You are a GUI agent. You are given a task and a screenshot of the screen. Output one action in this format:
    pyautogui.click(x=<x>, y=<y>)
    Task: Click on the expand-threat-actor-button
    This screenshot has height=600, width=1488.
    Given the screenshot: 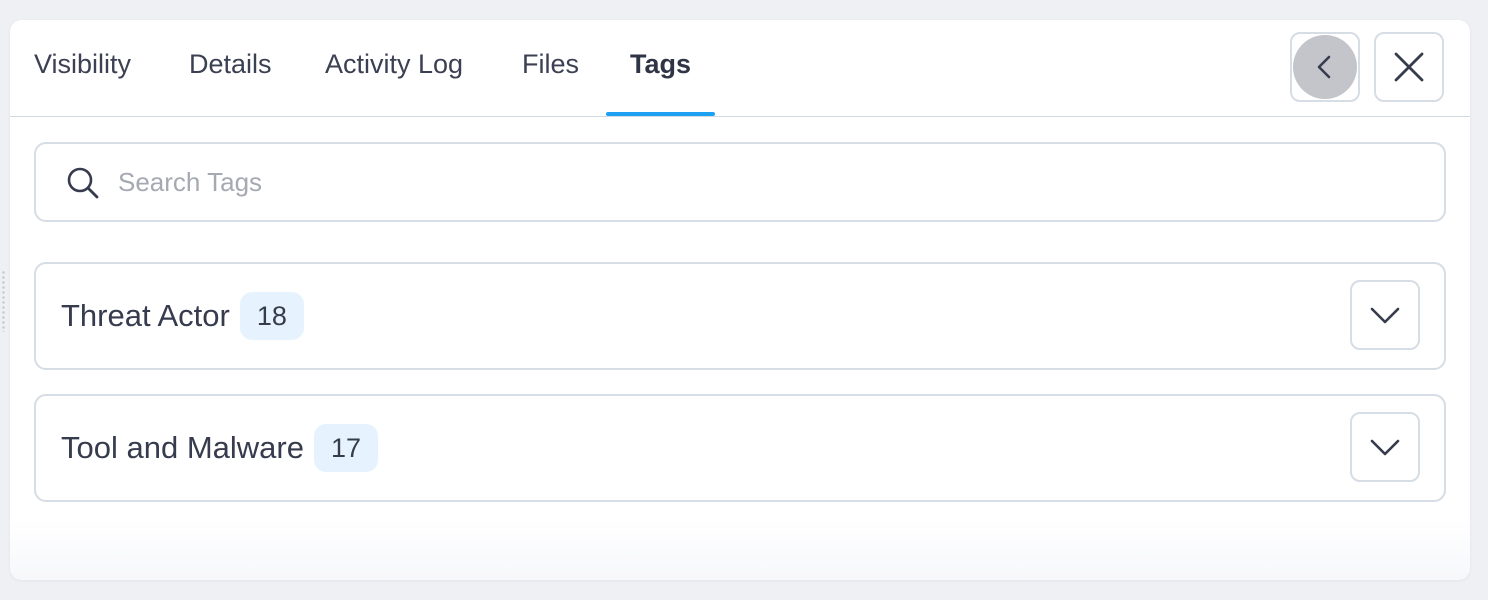 What is the action you would take?
    pyautogui.click(x=1385, y=315)
    